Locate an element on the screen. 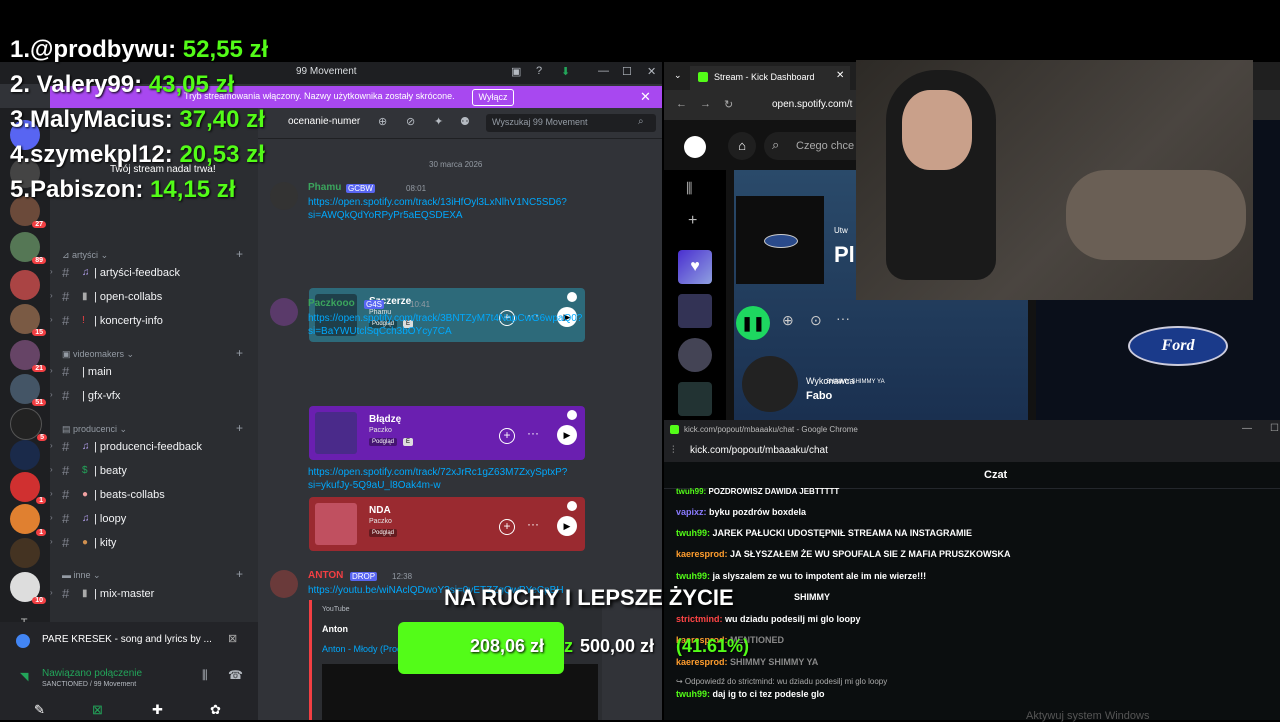 This screenshot has width=1280, height=722. artist-avatar is located at coordinates (770, 384).